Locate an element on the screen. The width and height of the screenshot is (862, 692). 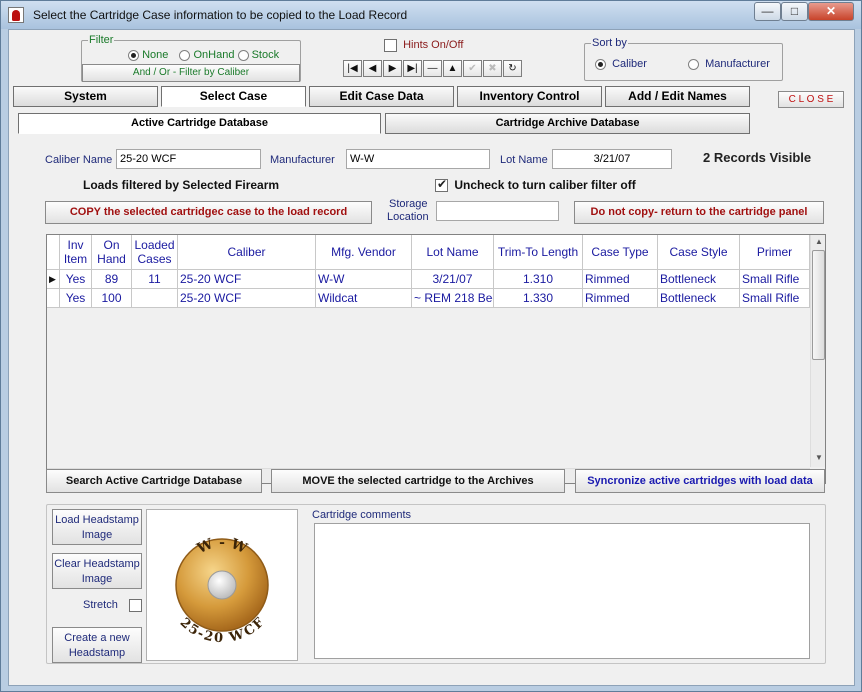
column-header-trim-to-length: Trim-To Length is located at coordinates (538, 252).